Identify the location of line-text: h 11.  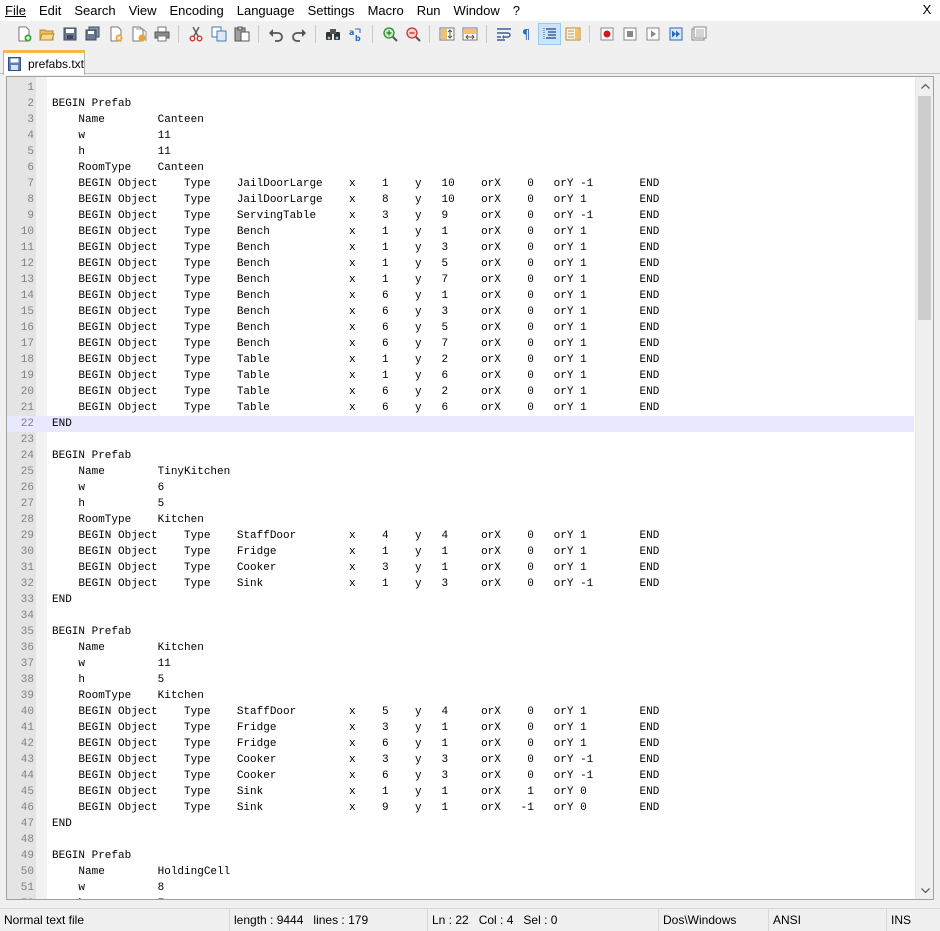
(111, 152).